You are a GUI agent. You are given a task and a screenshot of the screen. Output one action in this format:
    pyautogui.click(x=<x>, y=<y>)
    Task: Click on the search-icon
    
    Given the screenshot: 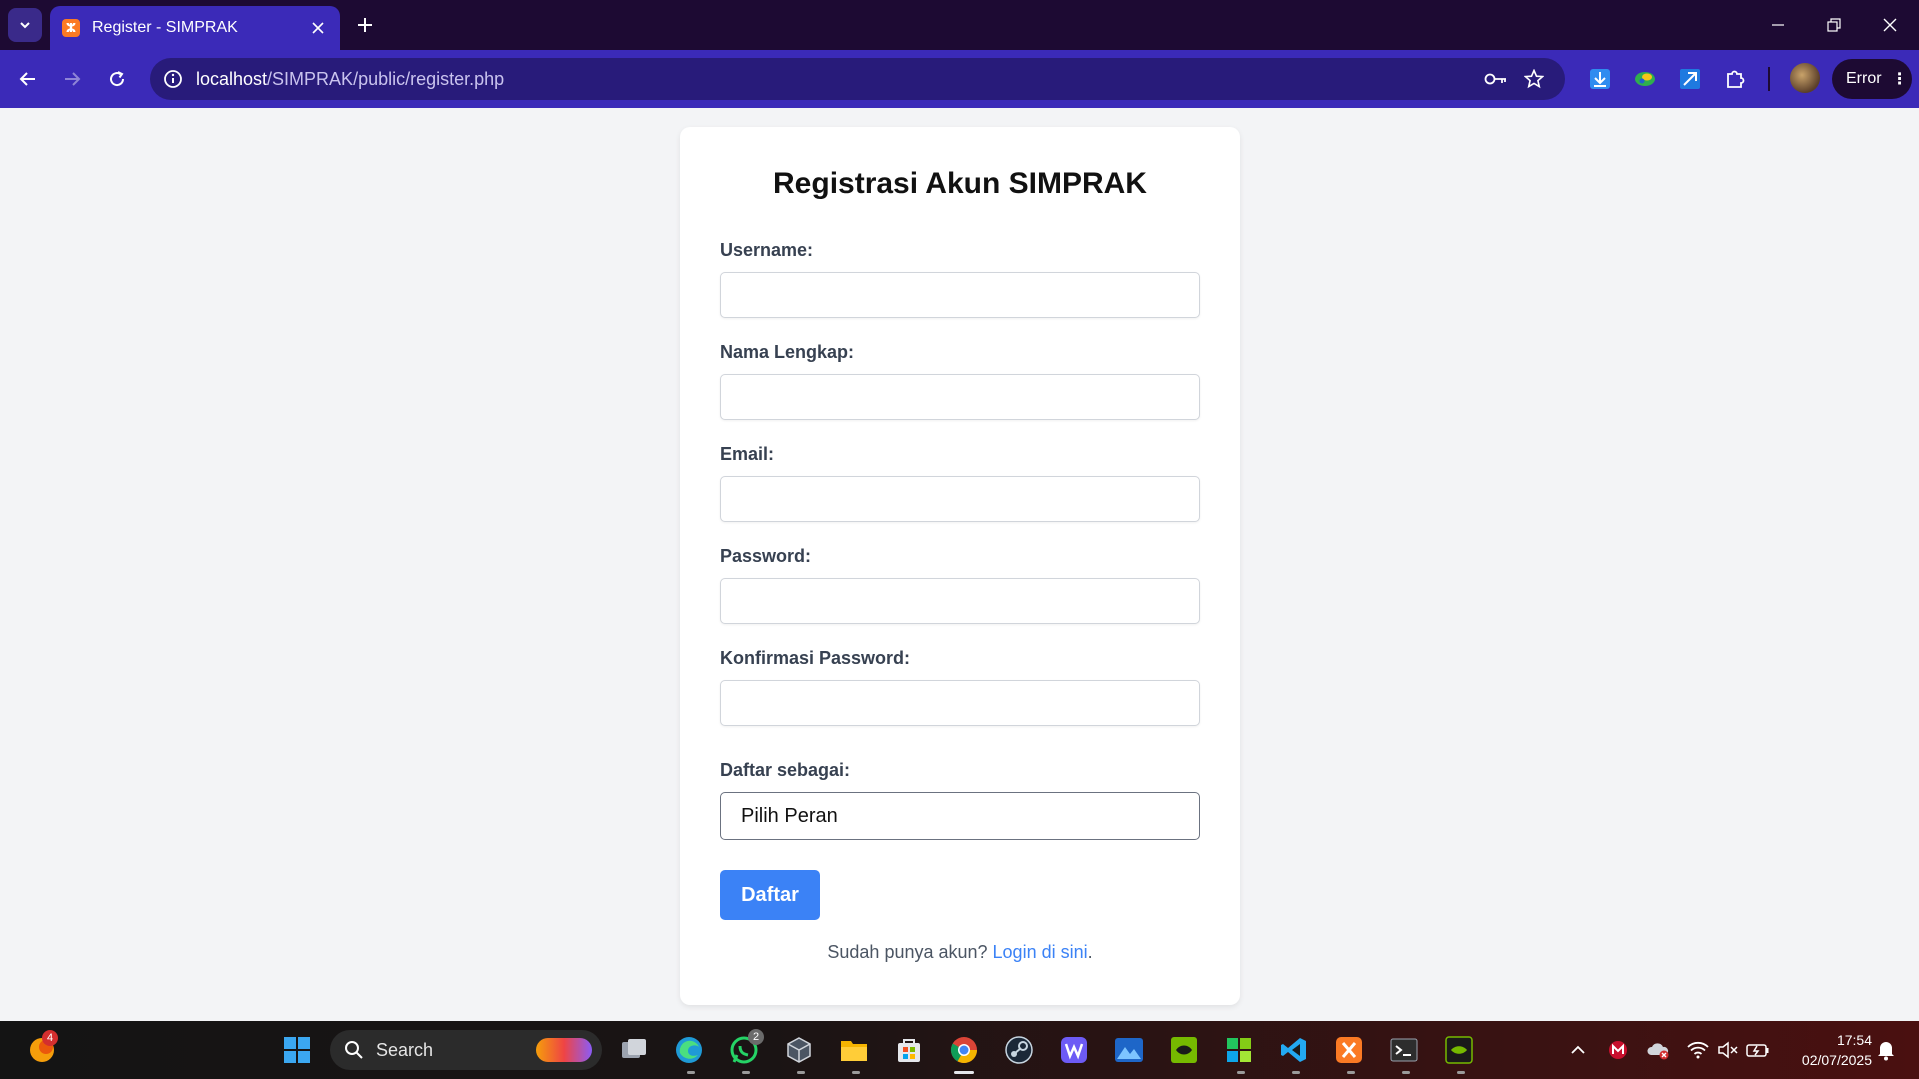 What is the action you would take?
    pyautogui.click(x=354, y=1050)
    